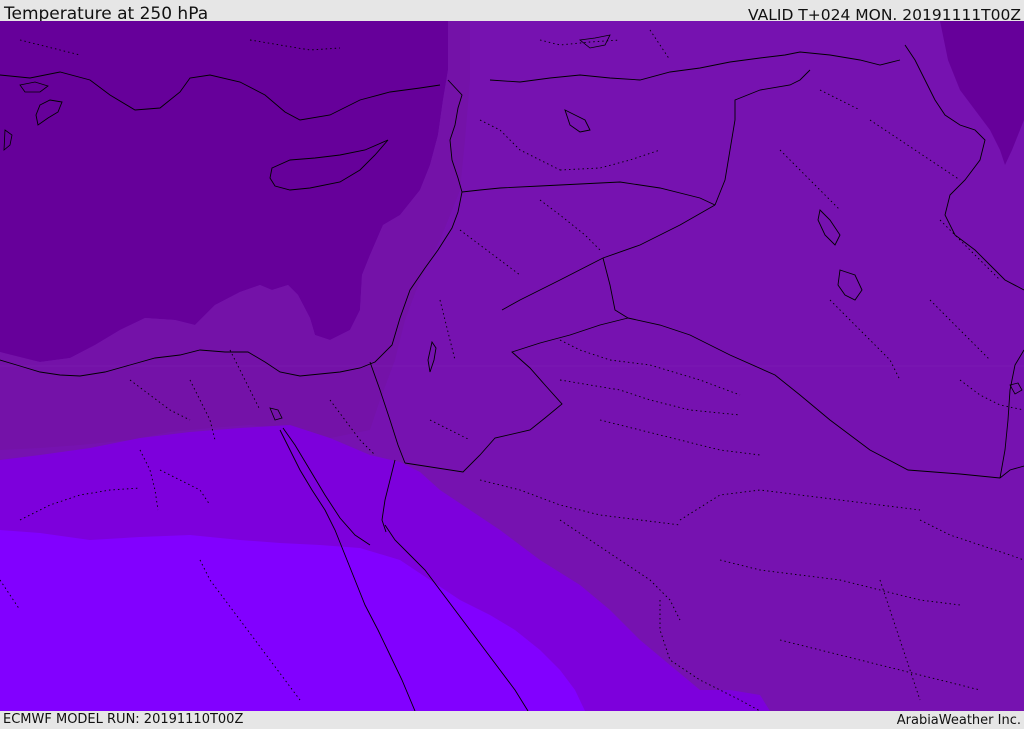  Describe the element at coordinates (123, 719) in the screenshot. I see `model-run-label: ECMWF MODEL RUN: 20191110T00Z` at that location.